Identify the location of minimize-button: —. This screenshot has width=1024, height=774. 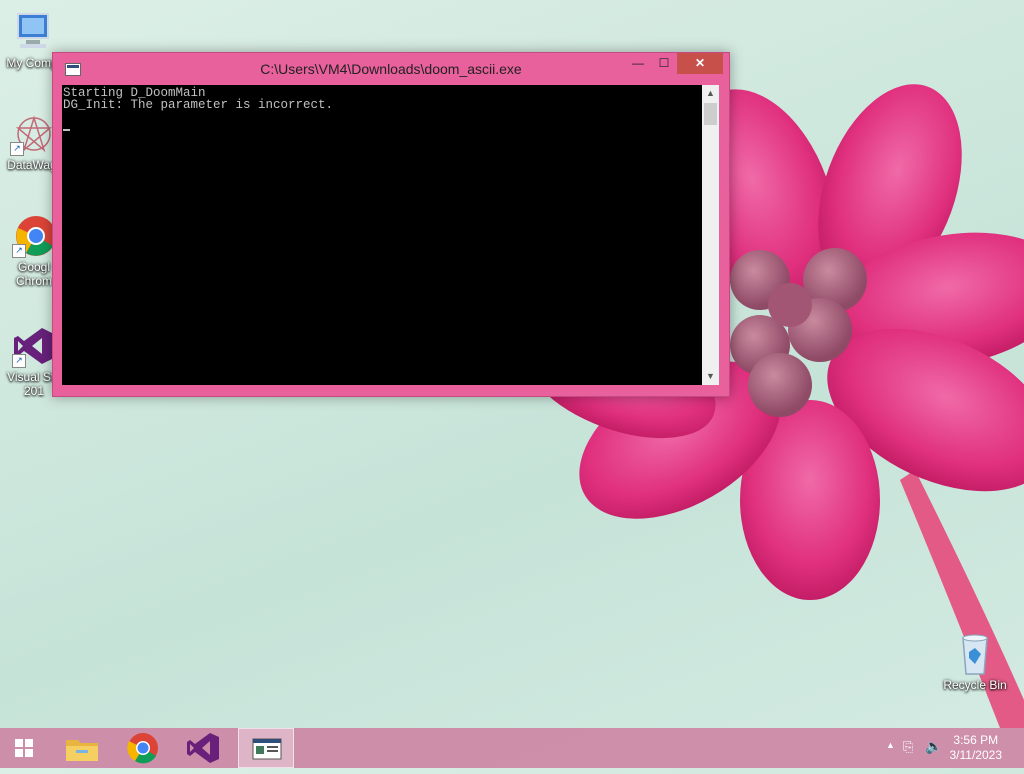
(638, 63).